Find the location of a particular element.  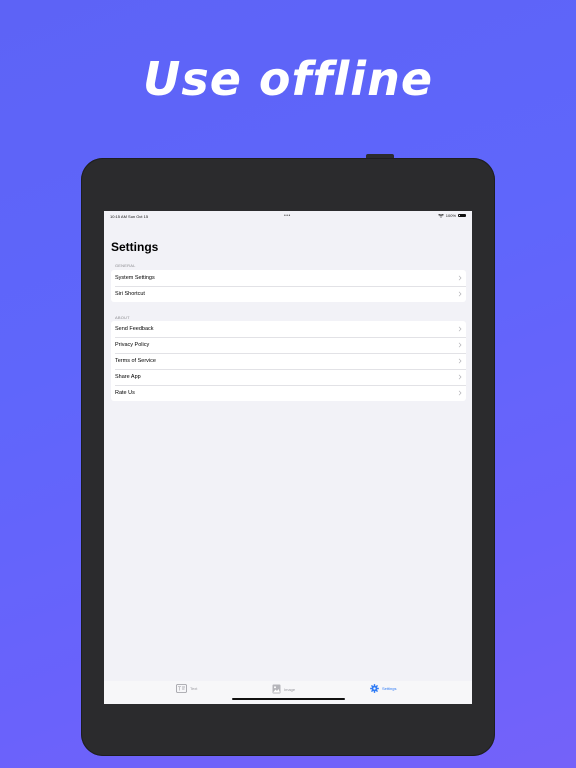

settings-group-general: System Settings Siri Shortcut is located at coordinates (288, 286).